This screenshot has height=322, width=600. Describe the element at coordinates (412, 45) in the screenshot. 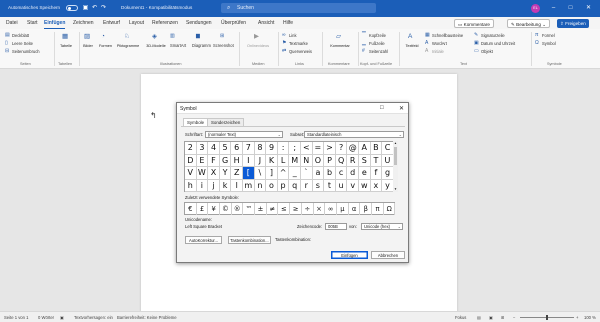

I see `textbox-button: A Textfeld` at that location.